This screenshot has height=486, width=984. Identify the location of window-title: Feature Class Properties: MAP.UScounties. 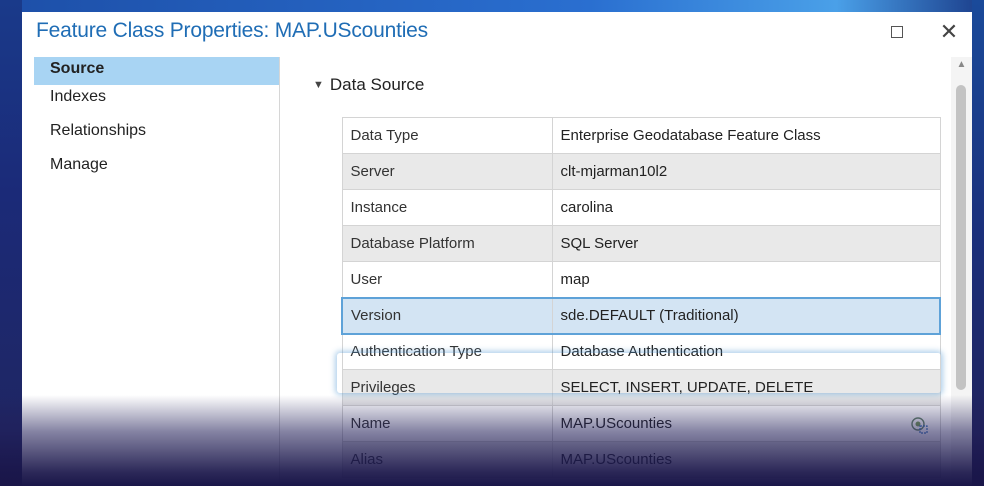
(232, 30).